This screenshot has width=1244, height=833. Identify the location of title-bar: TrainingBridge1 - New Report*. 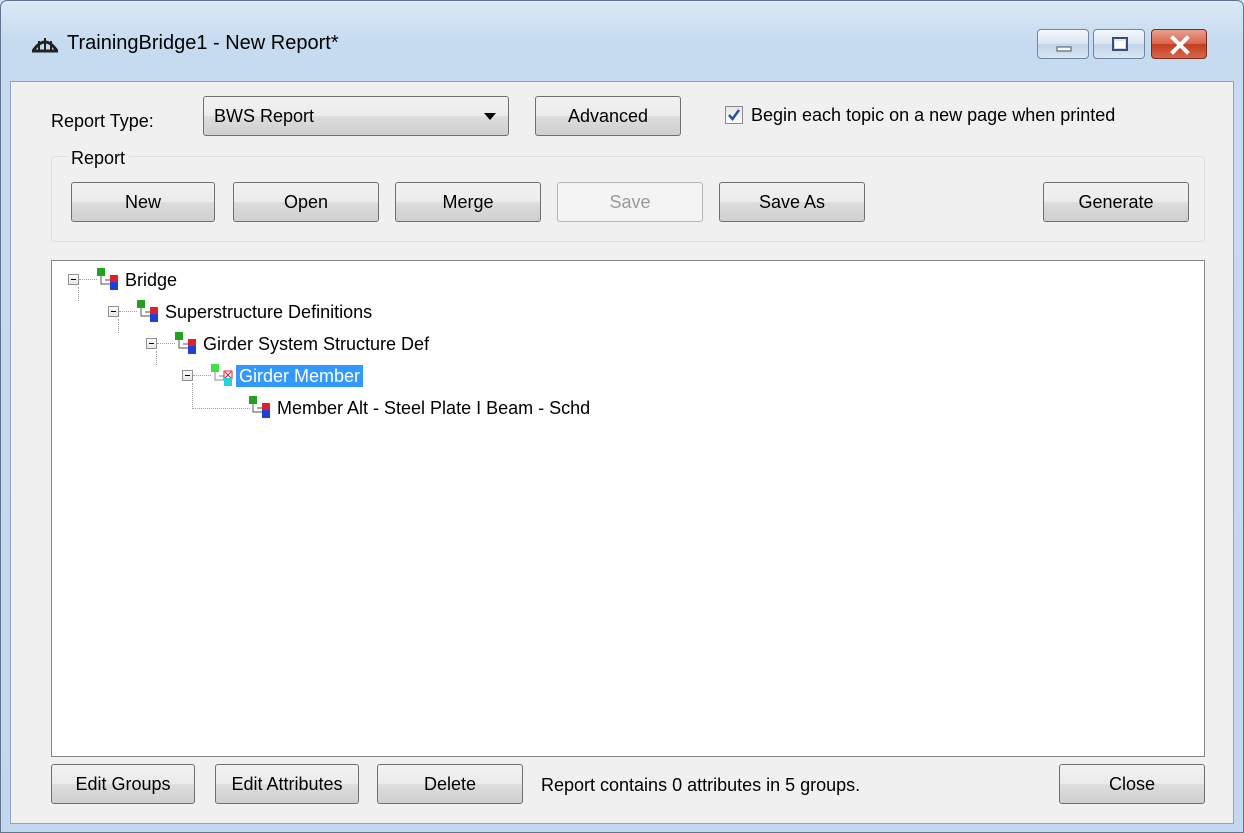
(622, 41).